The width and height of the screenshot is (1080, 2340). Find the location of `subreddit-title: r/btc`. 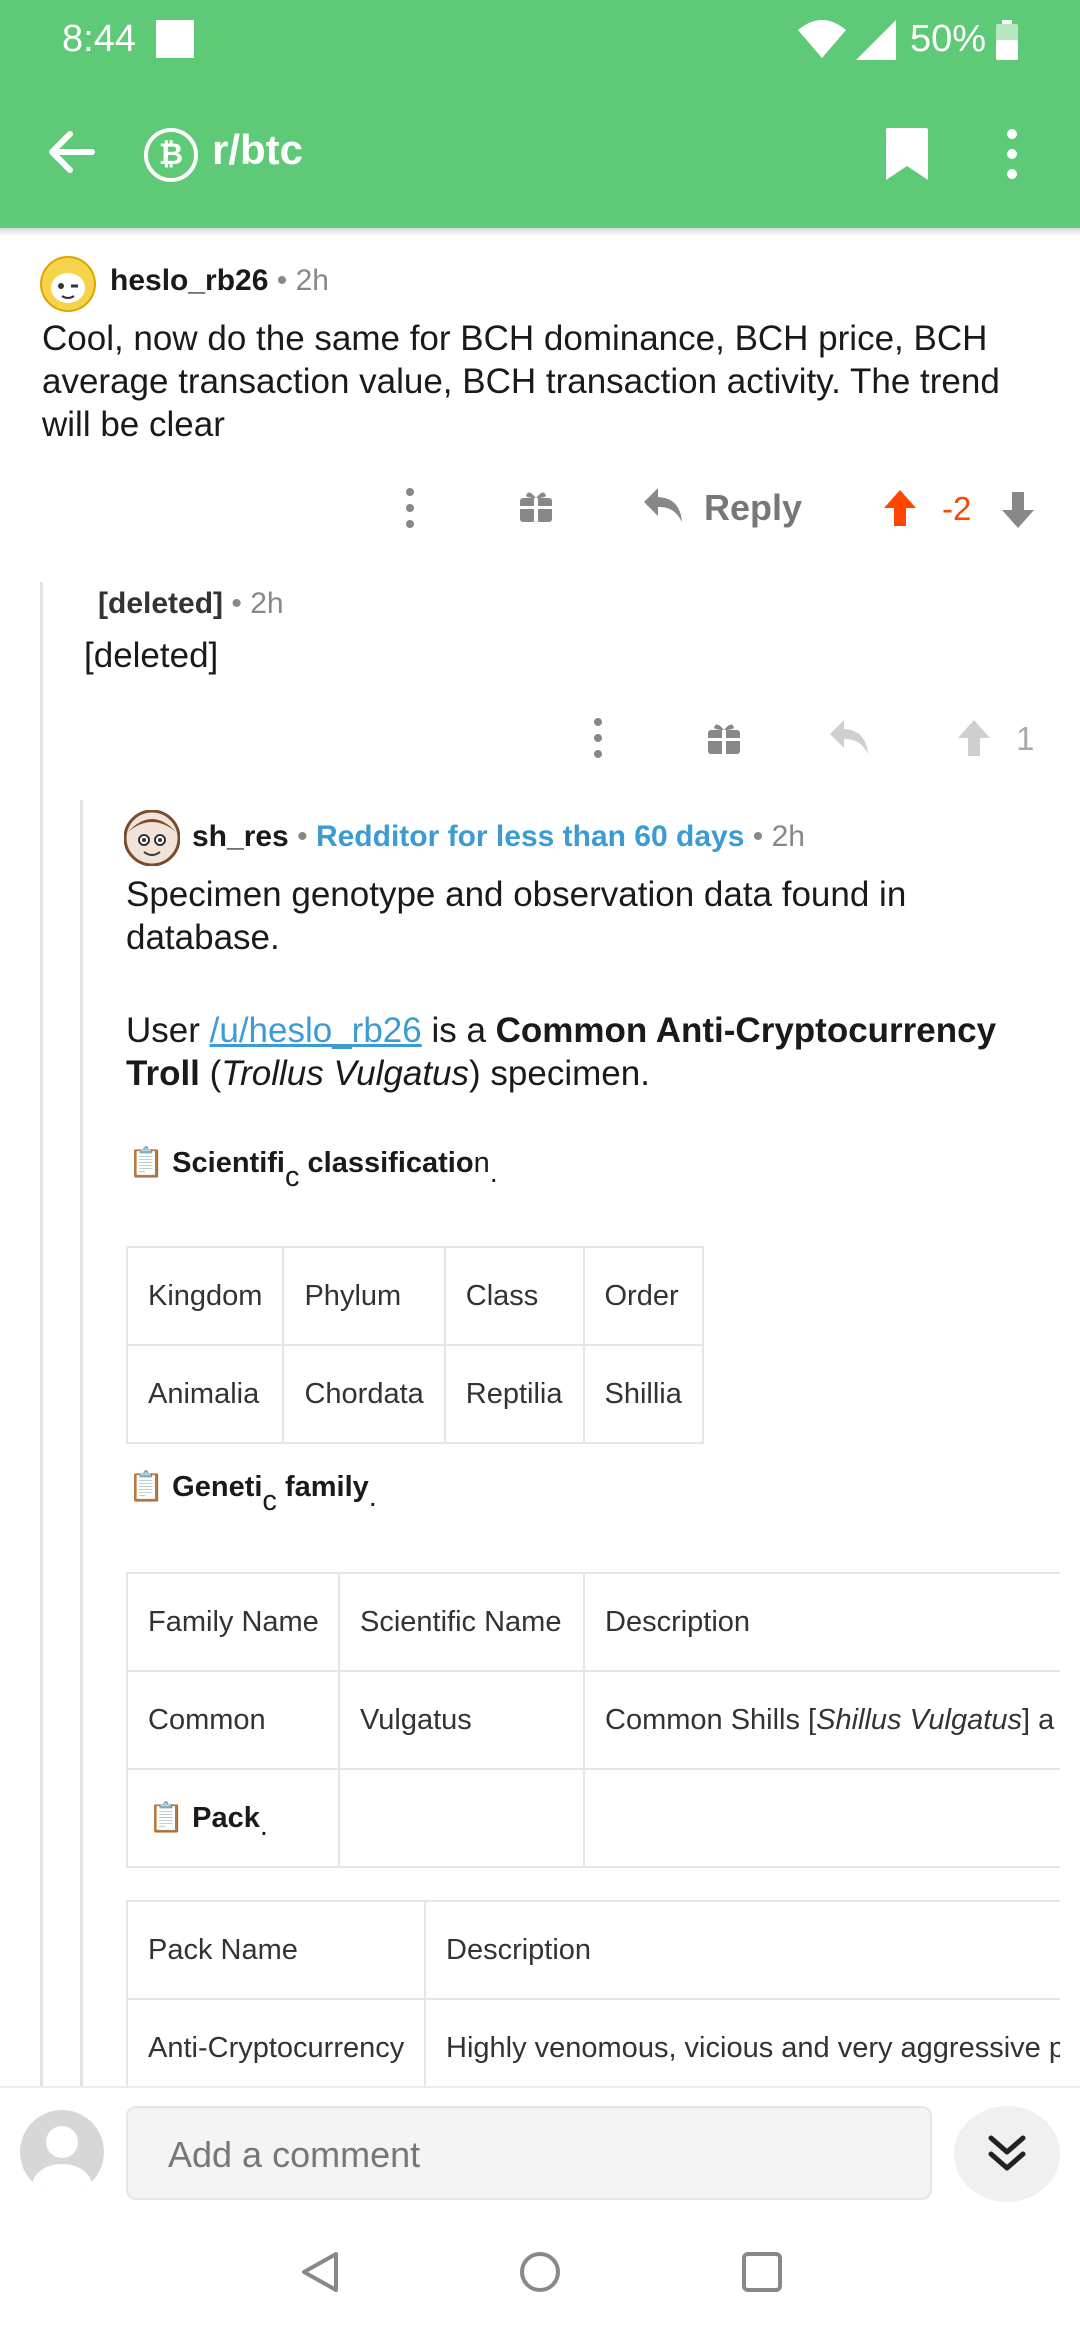

subreddit-title: r/btc is located at coordinates (257, 150).